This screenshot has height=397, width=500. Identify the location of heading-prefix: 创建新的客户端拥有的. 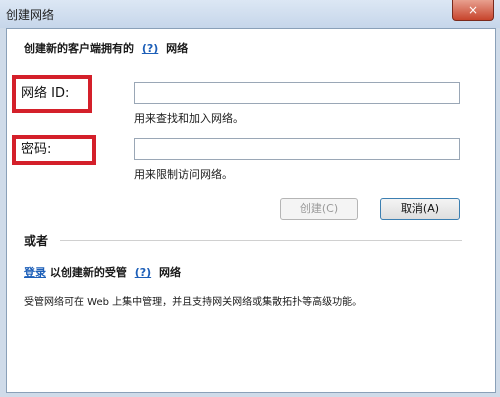
(79, 48).